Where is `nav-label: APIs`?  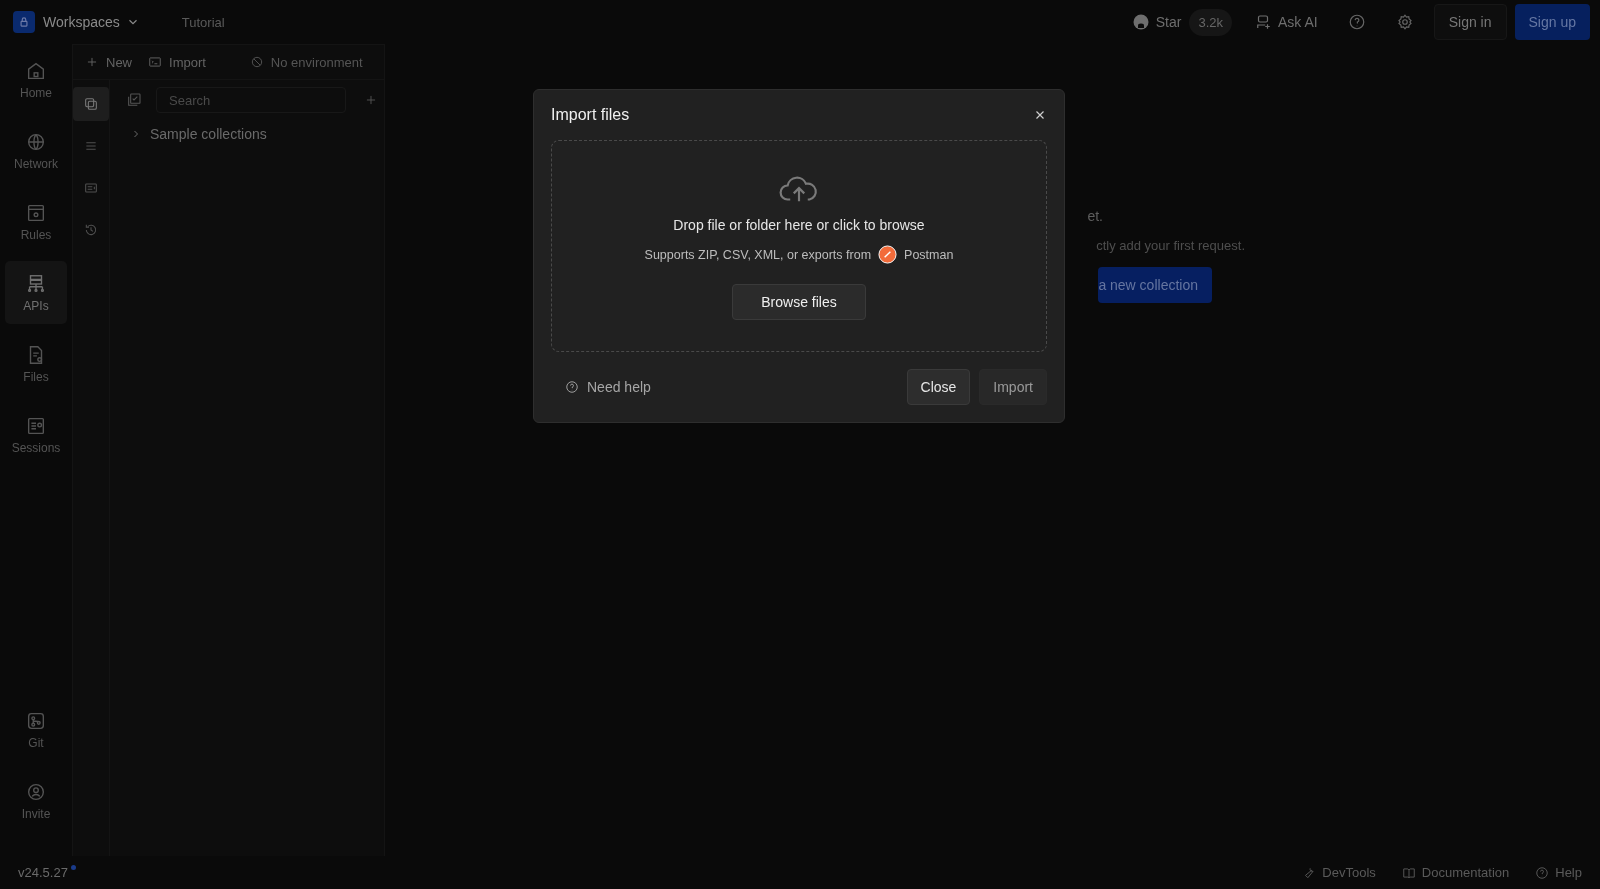 nav-label: APIs is located at coordinates (36, 305).